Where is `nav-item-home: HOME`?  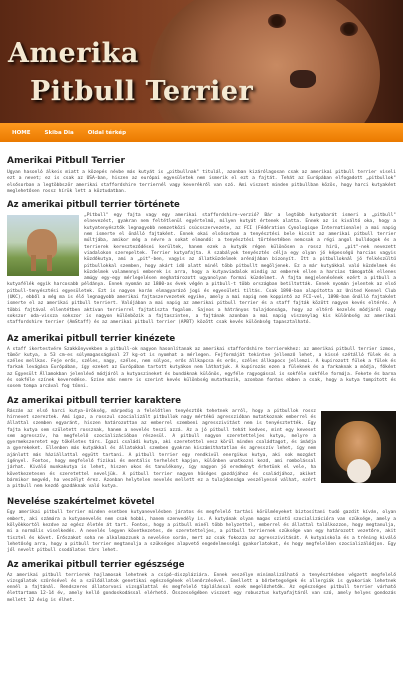 nav-item-home: HOME is located at coordinates (21, 133).